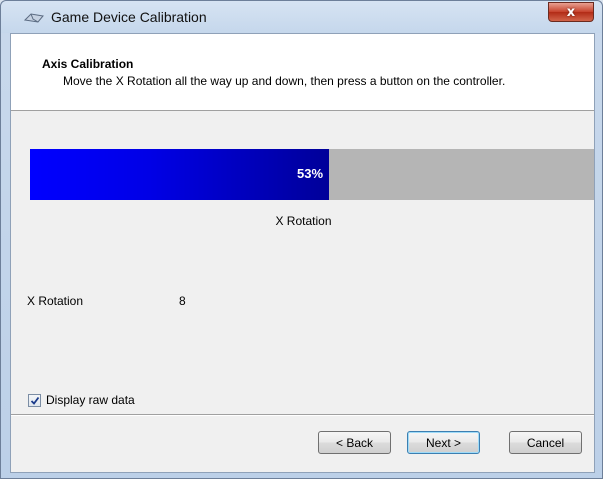  What do you see at coordinates (545, 442) in the screenshot?
I see `cancel-button: Cancel` at bounding box center [545, 442].